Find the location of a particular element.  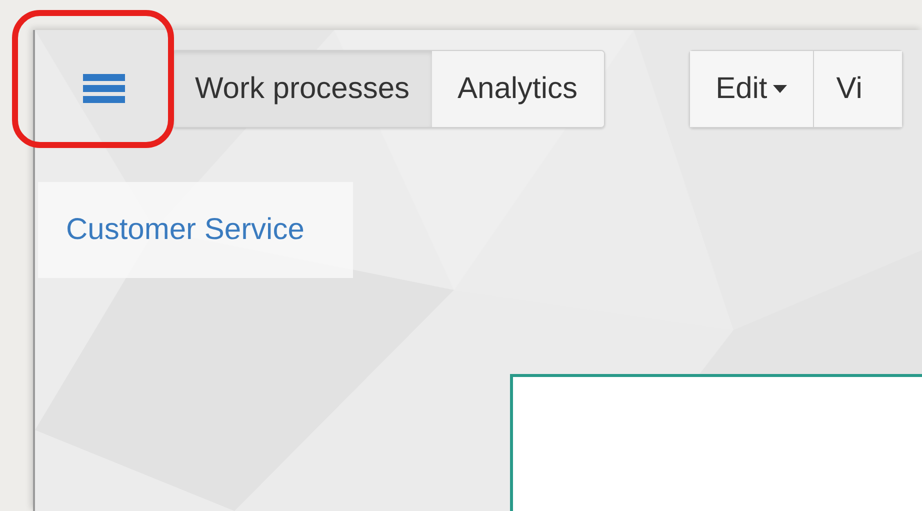

toolbar-button: Vi is located at coordinates (857, 89).